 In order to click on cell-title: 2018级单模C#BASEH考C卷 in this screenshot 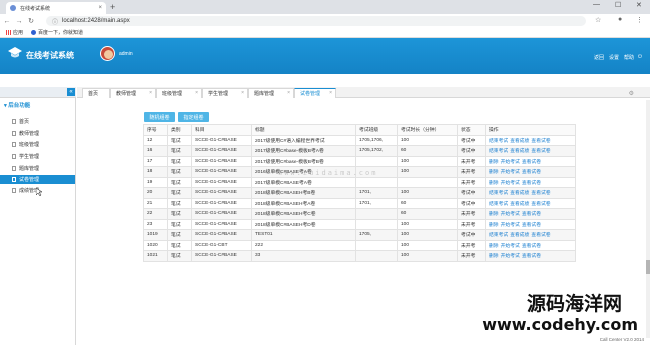, I will do `click(303, 214)`.